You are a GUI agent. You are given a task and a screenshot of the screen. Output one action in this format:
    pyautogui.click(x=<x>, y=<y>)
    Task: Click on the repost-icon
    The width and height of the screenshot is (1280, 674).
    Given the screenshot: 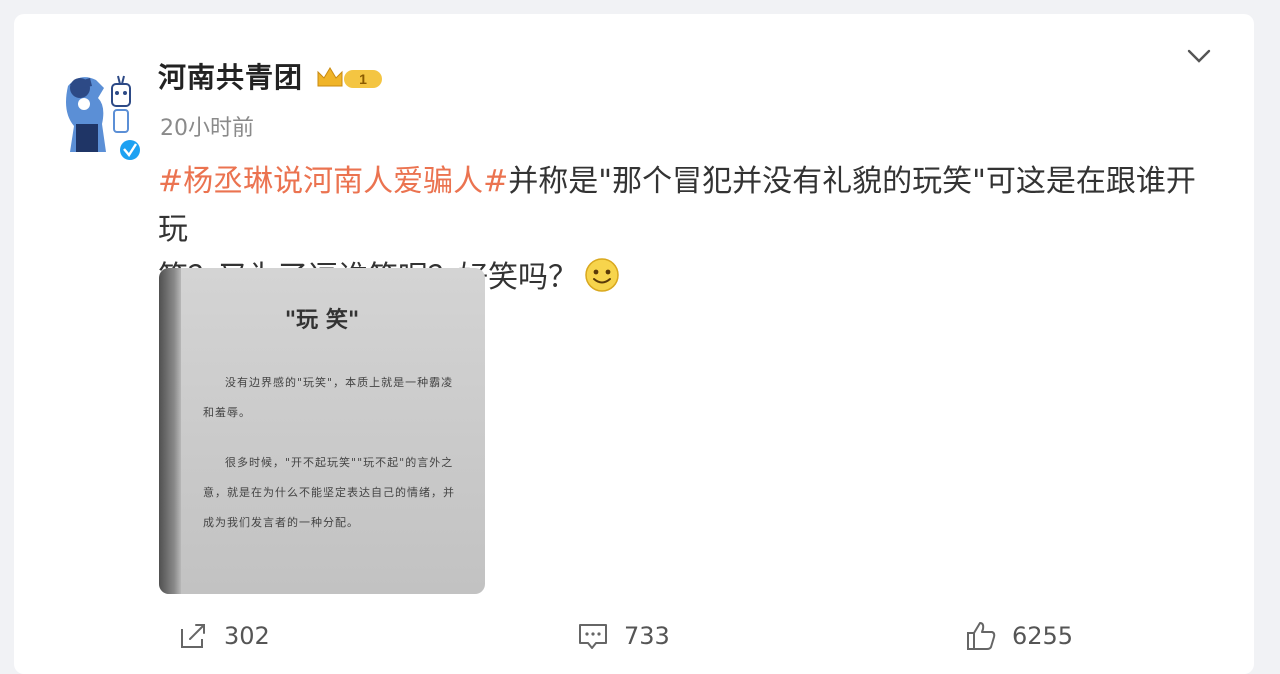 What is the action you would take?
    pyautogui.click(x=193, y=636)
    